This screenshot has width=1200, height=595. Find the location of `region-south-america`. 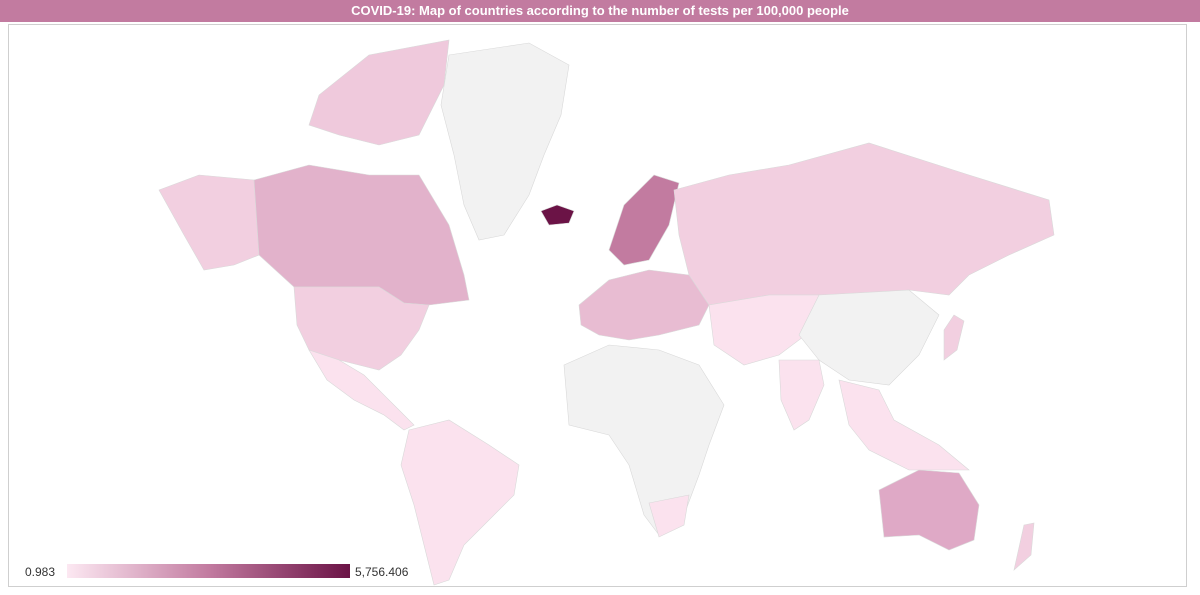

region-south-america is located at coordinates (460, 502).